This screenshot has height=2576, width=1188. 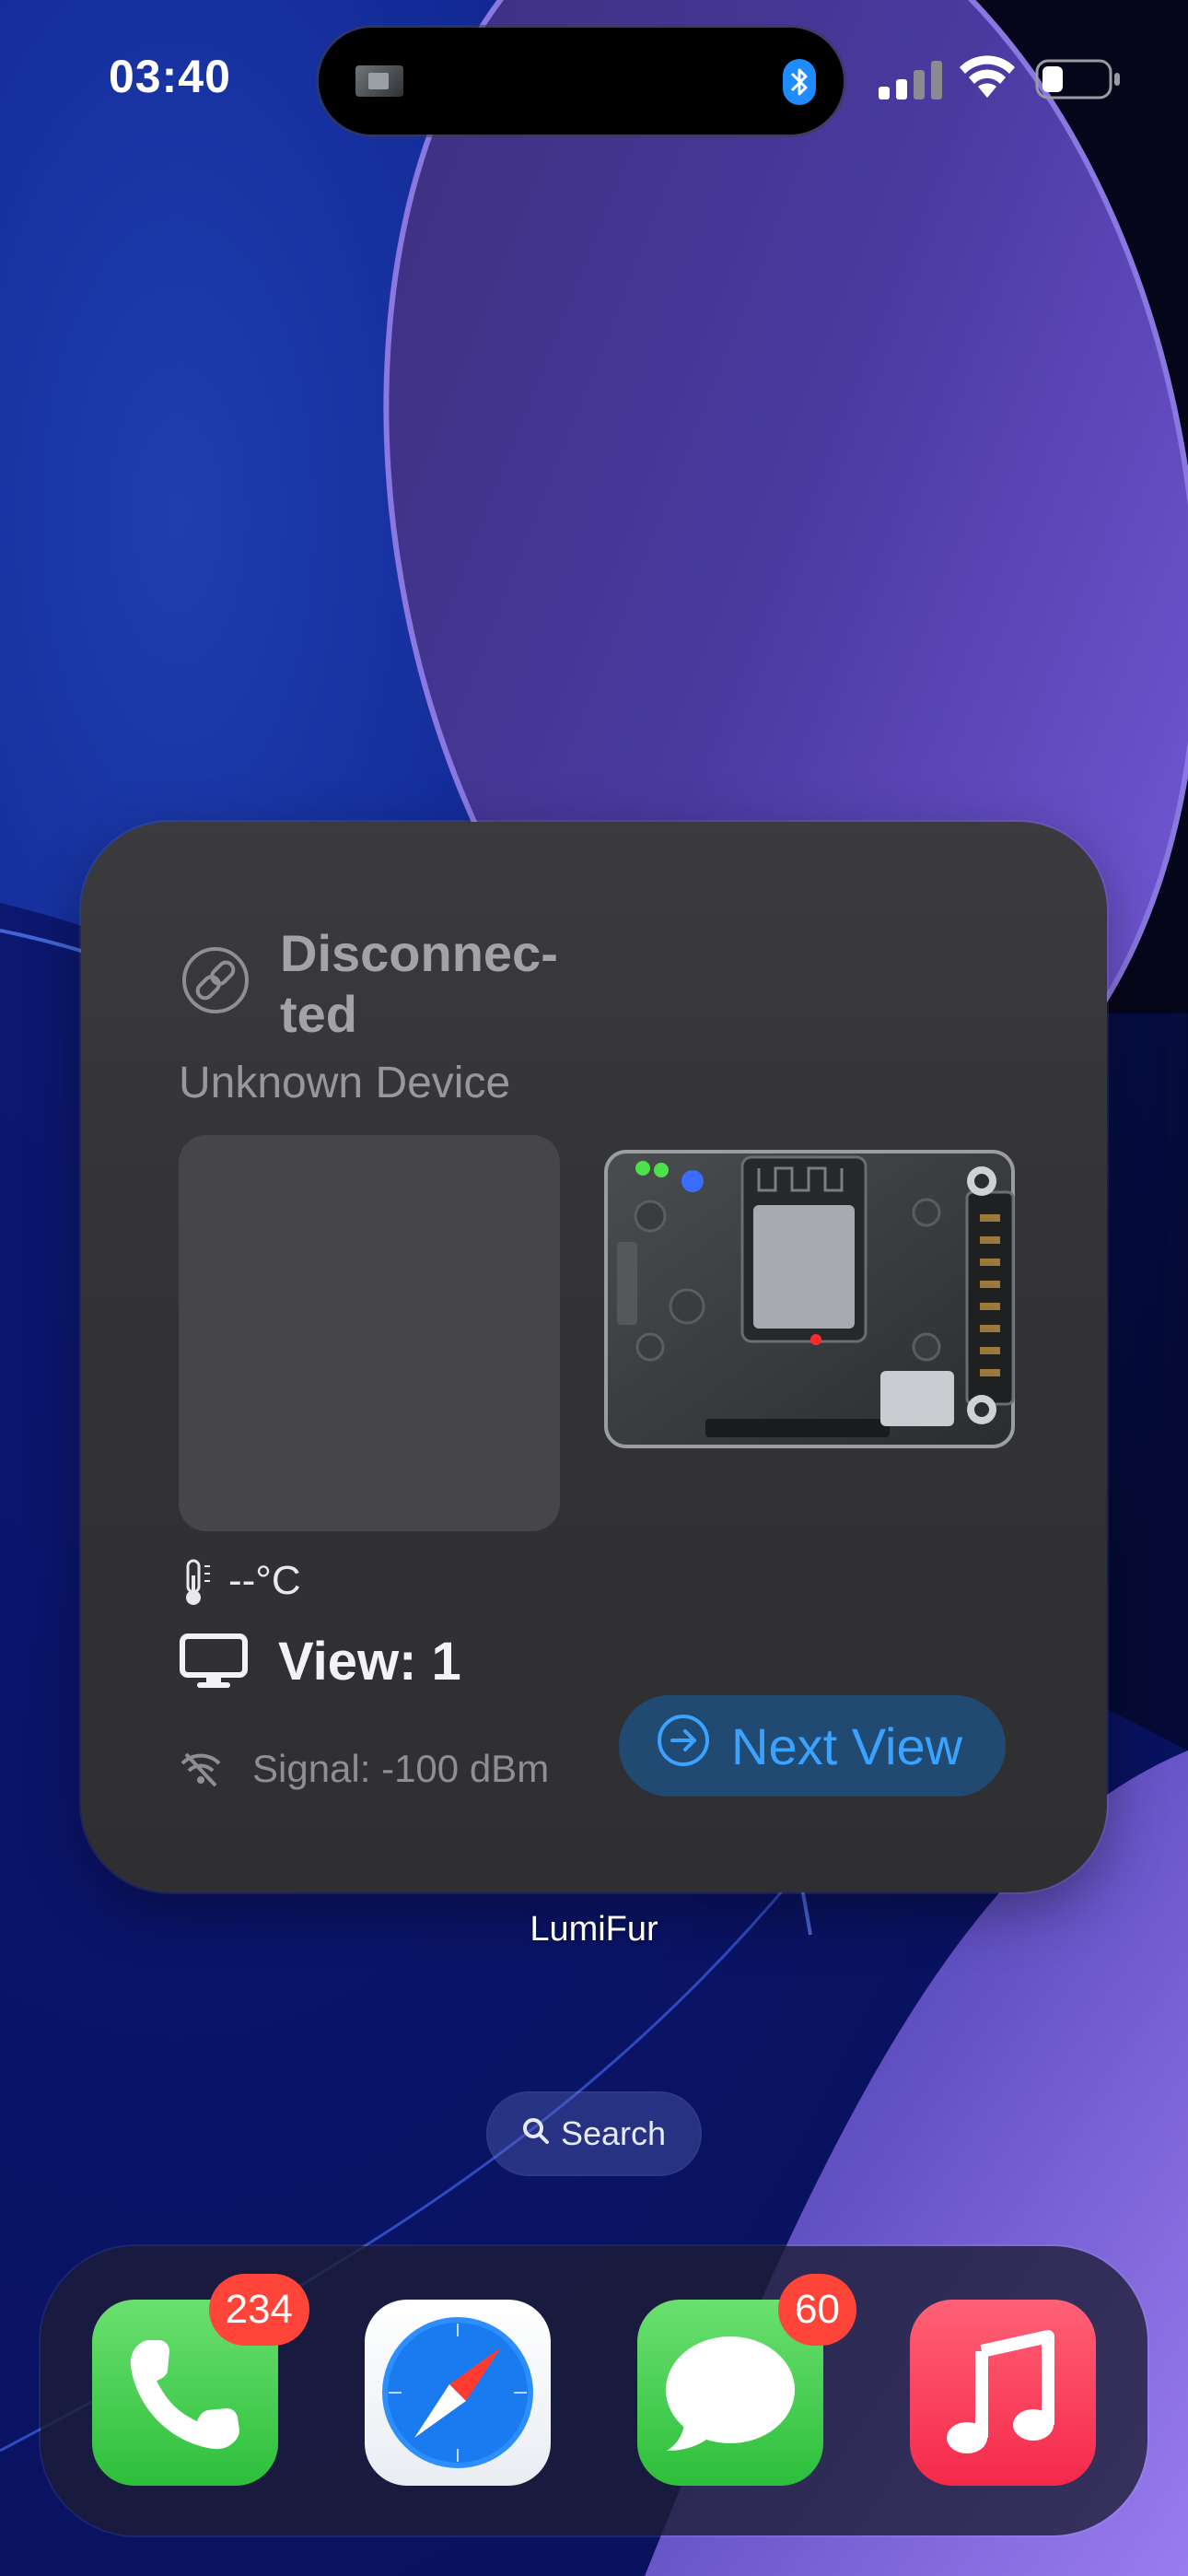 I want to click on search-icon, so click(x=536, y=2133).